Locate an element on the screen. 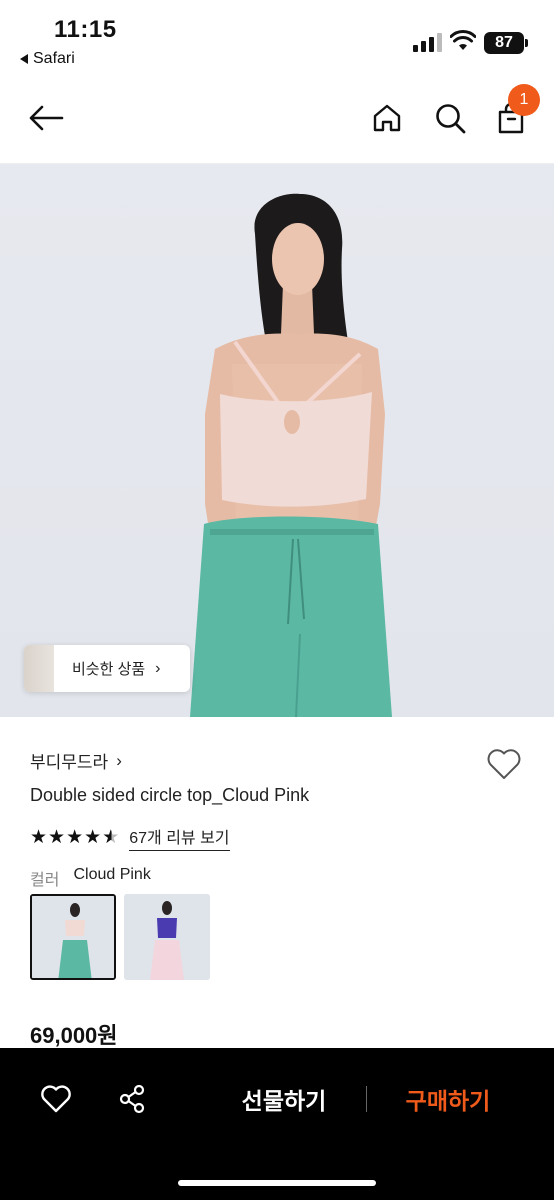 The width and height of the screenshot is (554, 1200). search-icon is located at coordinates (451, 119).